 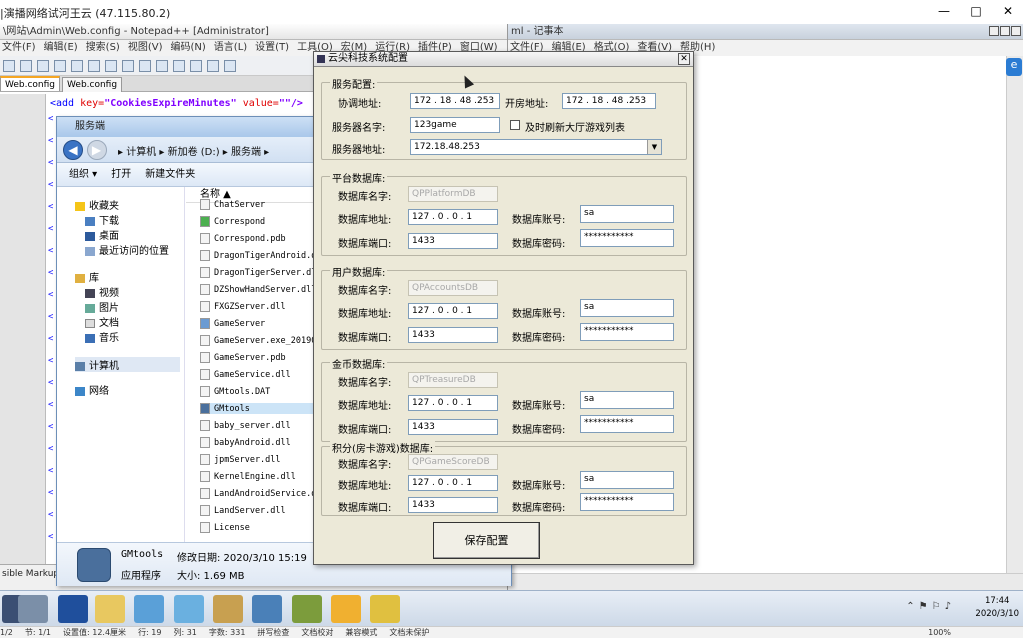 What do you see at coordinates (1014, 323) in the screenshot?
I see `notepad-vertical-scrollbar` at bounding box center [1014, 323].